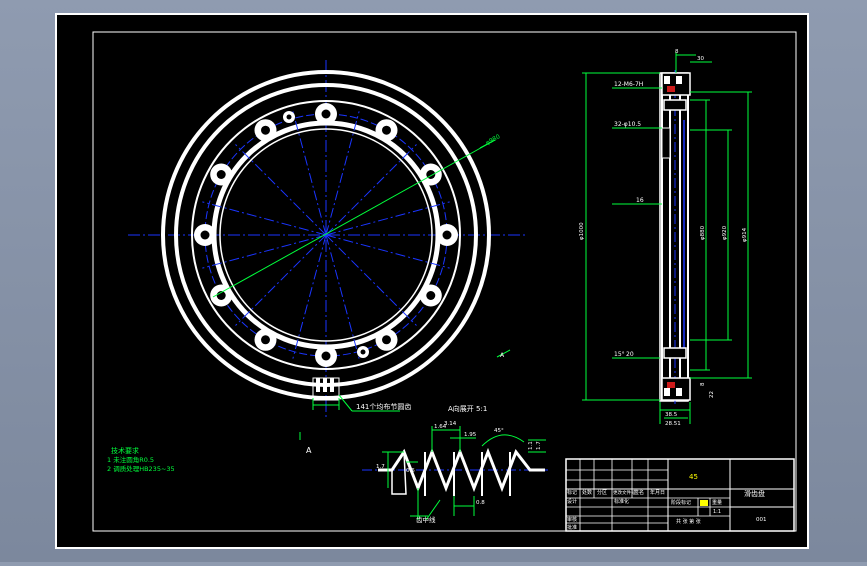 The height and width of the screenshot is (566, 867). Describe the element at coordinates (572, 492) in the screenshot. I see `label-mark: 标记` at that location.